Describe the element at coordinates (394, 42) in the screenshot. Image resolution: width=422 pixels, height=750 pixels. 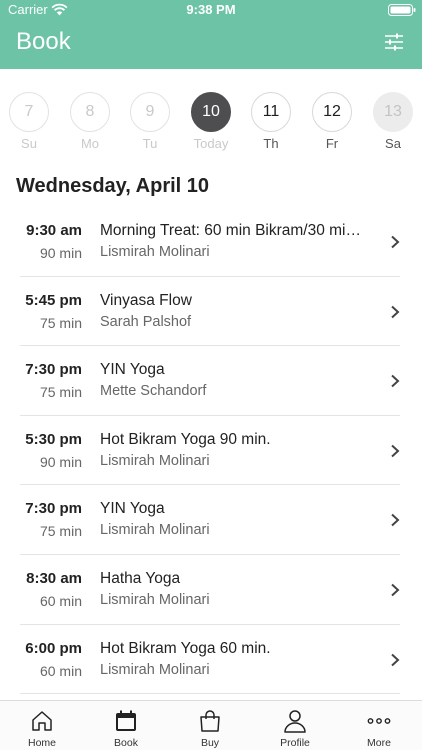
I see `sliders-icon` at that location.